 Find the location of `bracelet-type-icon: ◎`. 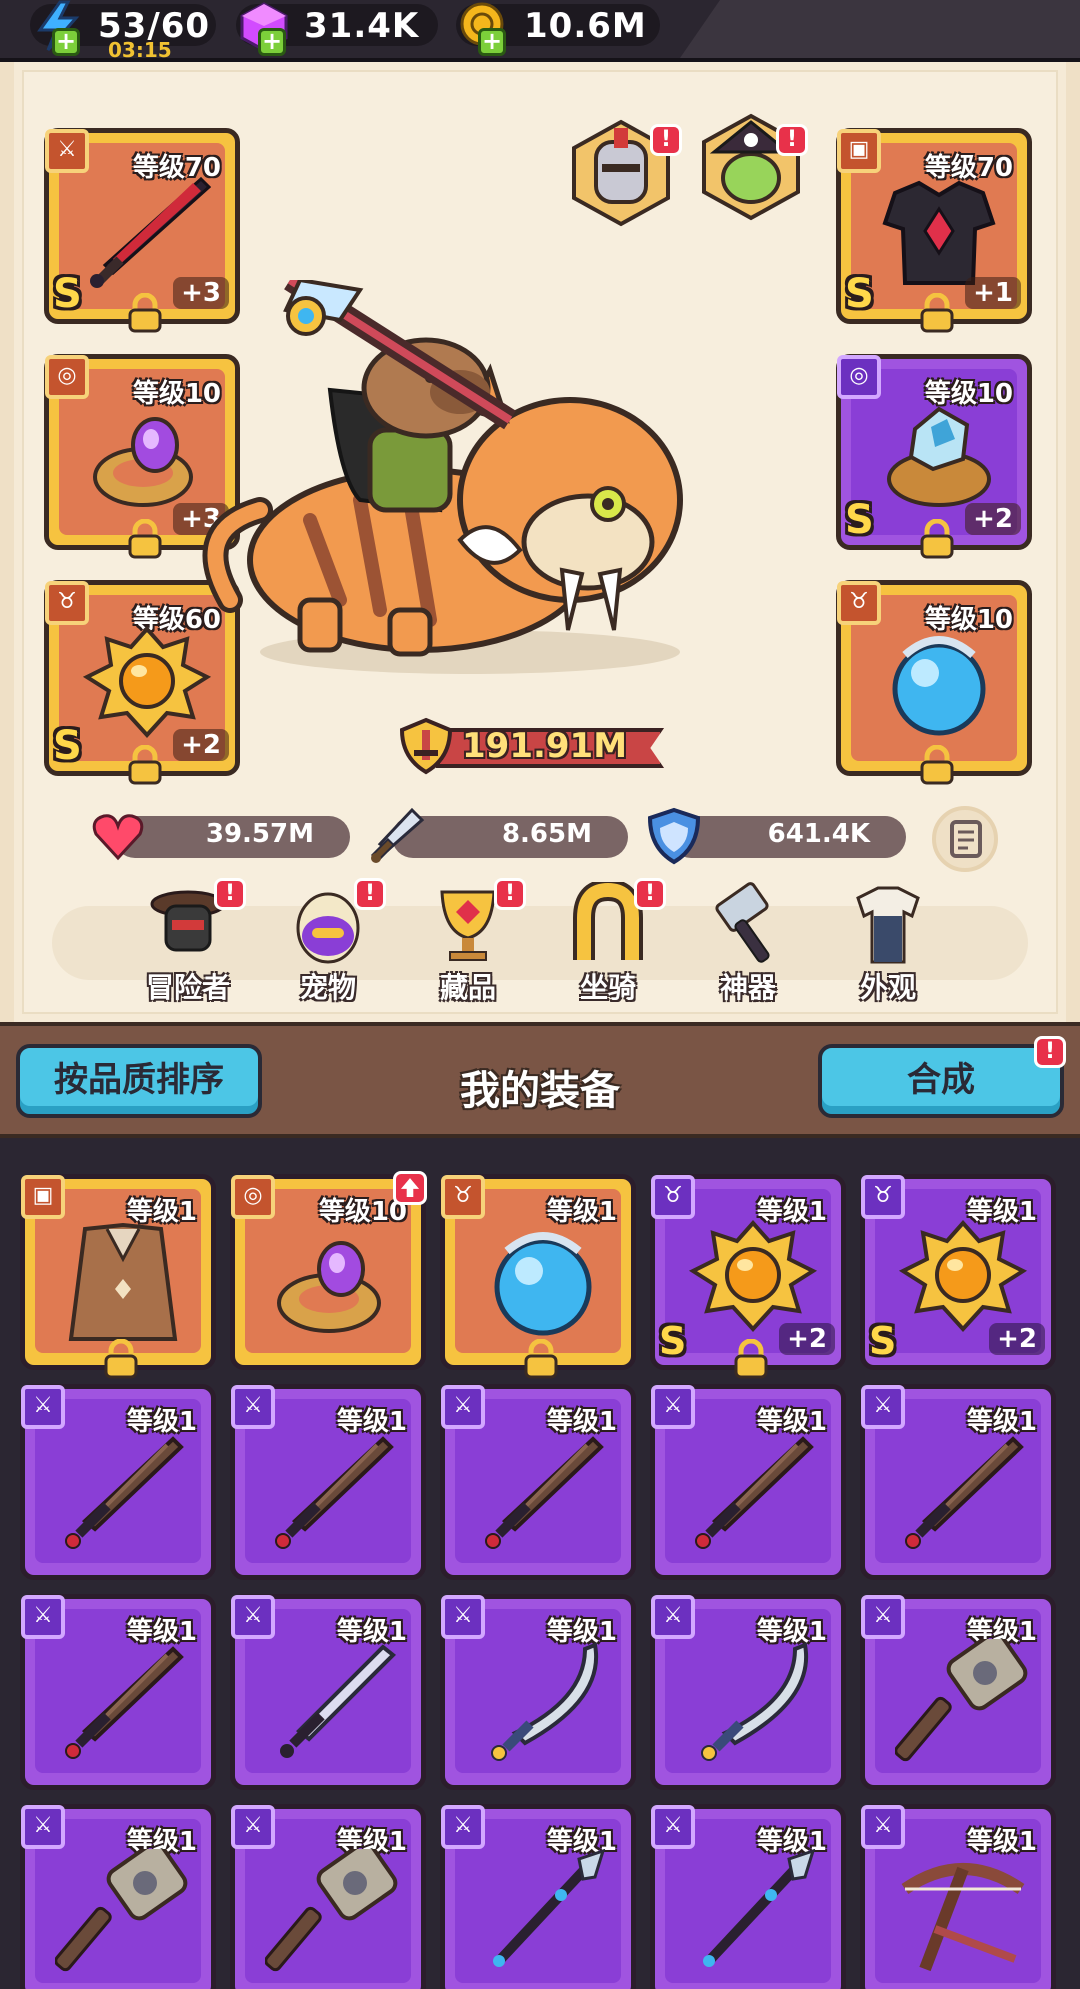

bracelet-type-icon: ◎ is located at coordinates (859, 377).